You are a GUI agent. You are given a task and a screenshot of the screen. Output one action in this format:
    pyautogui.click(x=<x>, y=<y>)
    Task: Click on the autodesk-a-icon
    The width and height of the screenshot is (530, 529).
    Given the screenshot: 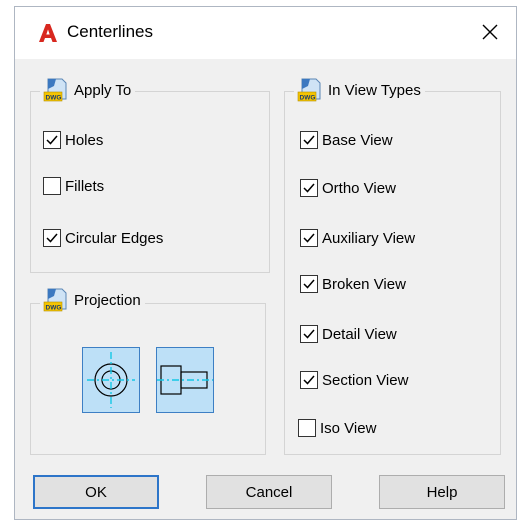 What is the action you would take?
    pyautogui.click(x=48, y=33)
    